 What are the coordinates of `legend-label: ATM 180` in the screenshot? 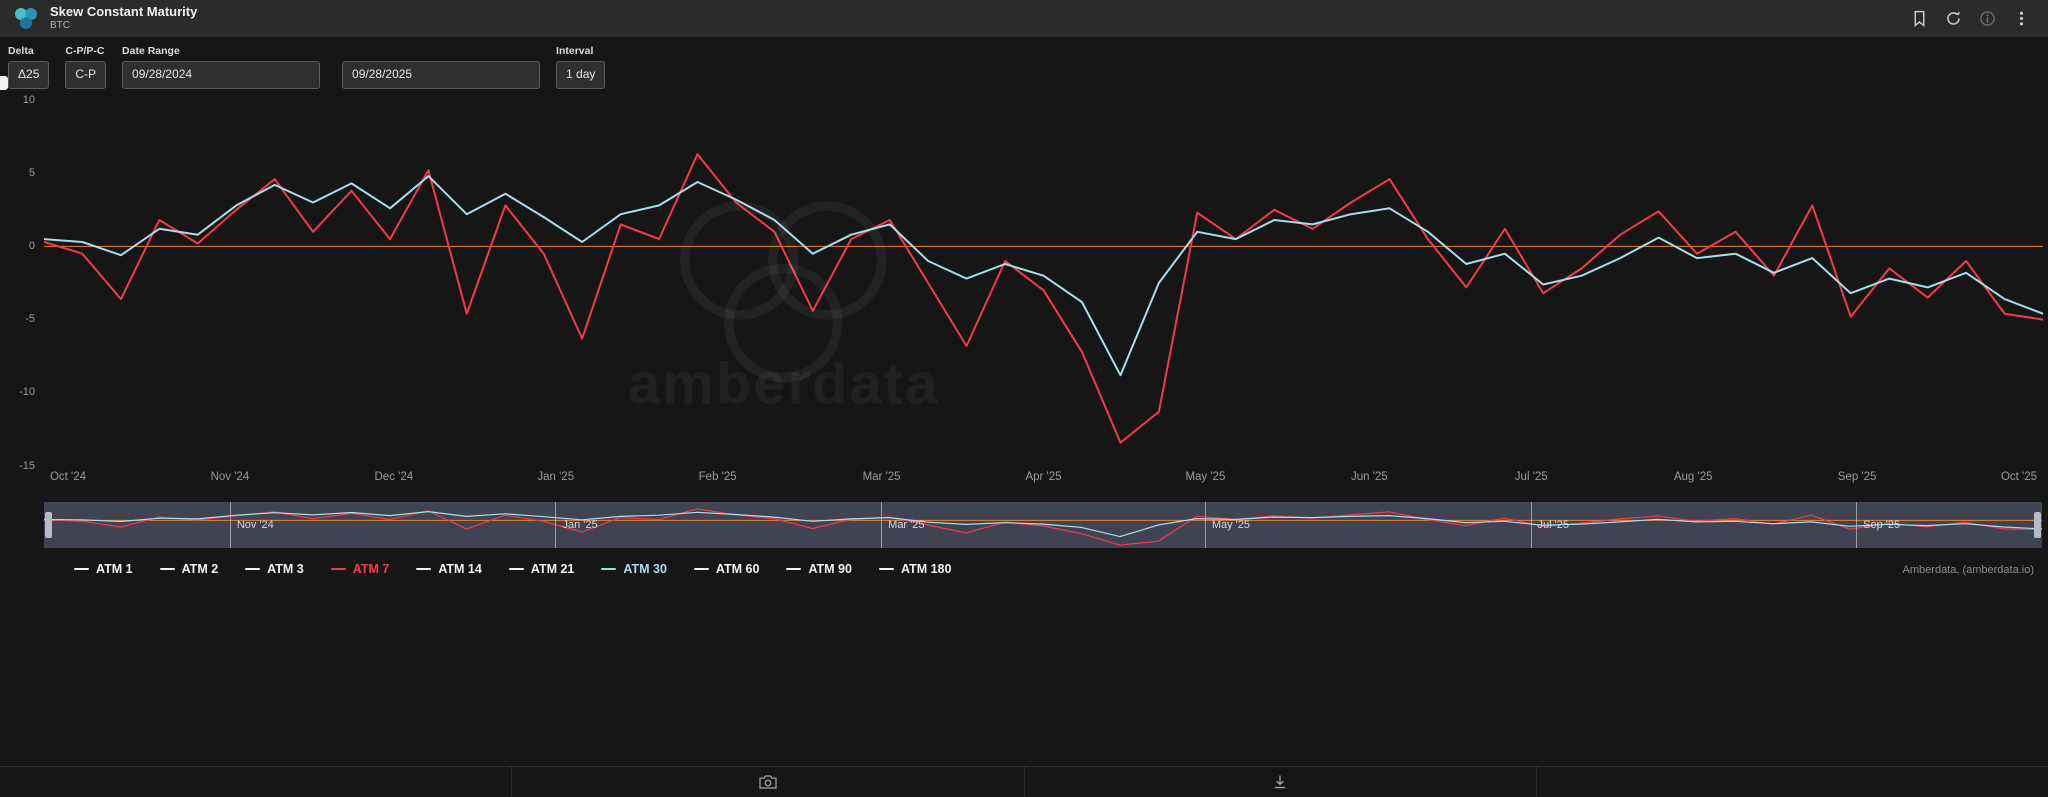 It's located at (926, 568).